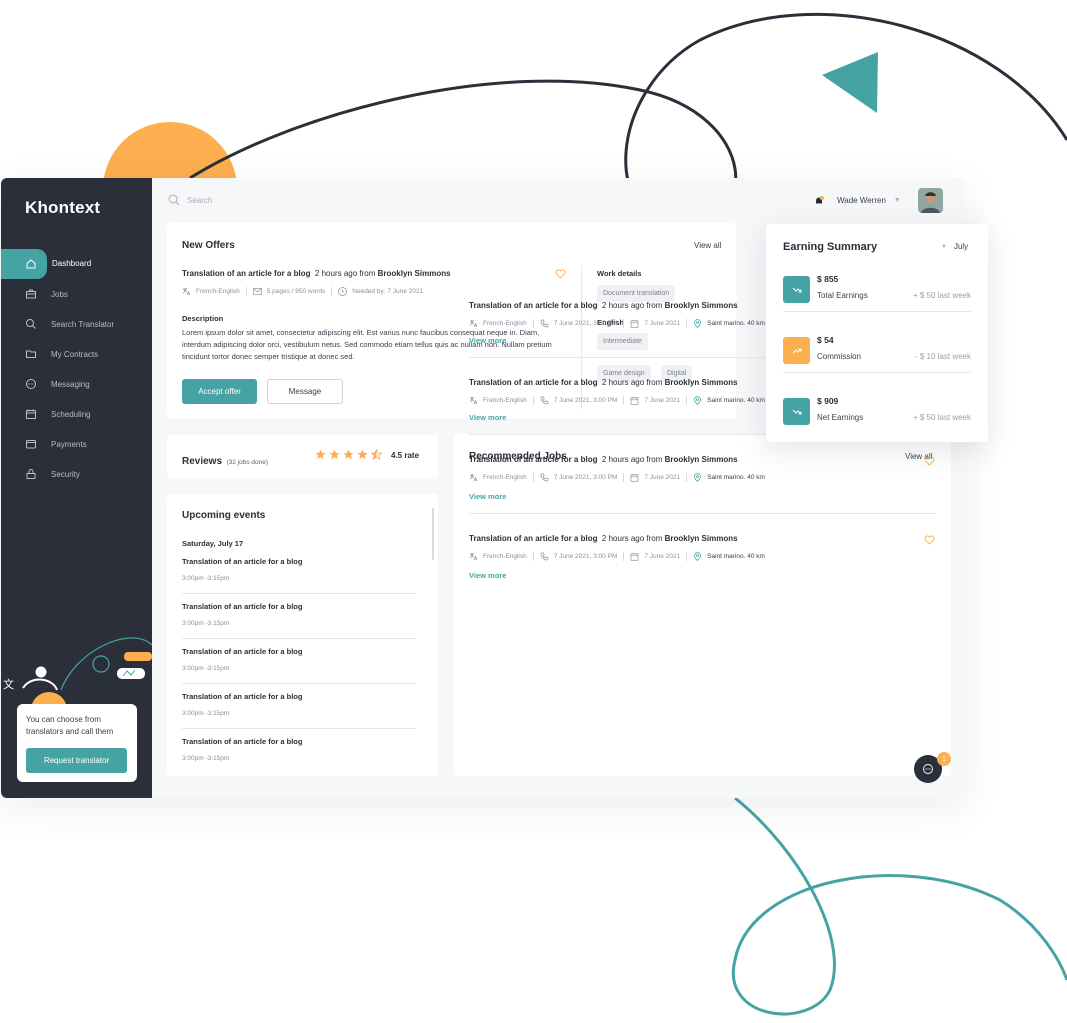 The width and height of the screenshot is (1067, 1023). Describe the element at coordinates (31, 474) in the screenshot. I see `lock-icon` at that location.